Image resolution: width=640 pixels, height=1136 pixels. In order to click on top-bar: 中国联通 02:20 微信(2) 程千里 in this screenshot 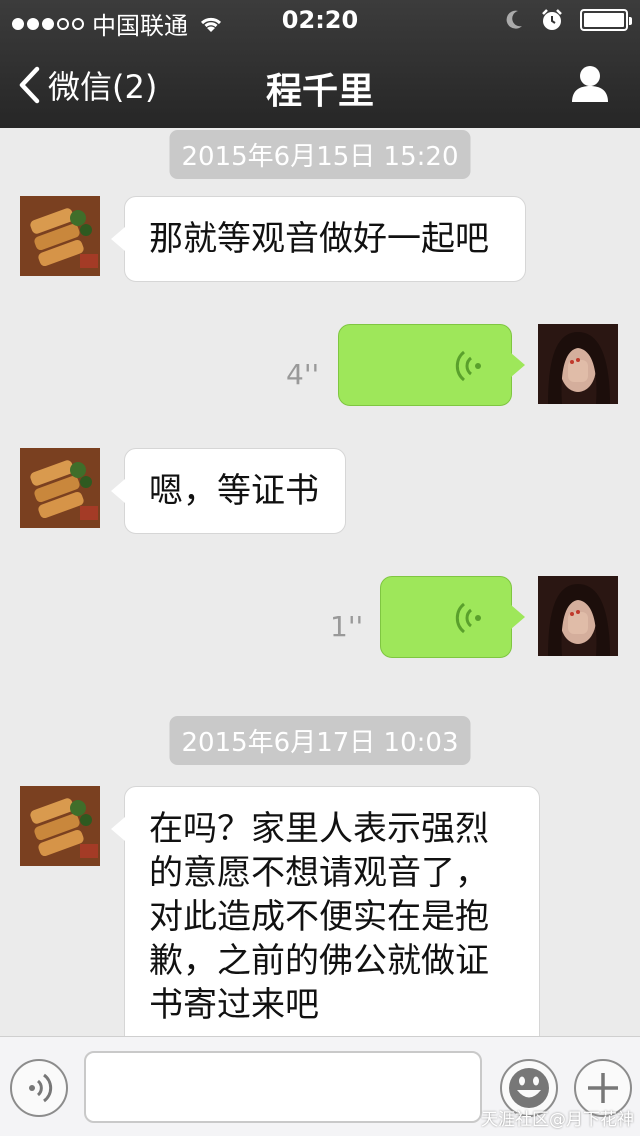, I will do `click(320, 64)`.